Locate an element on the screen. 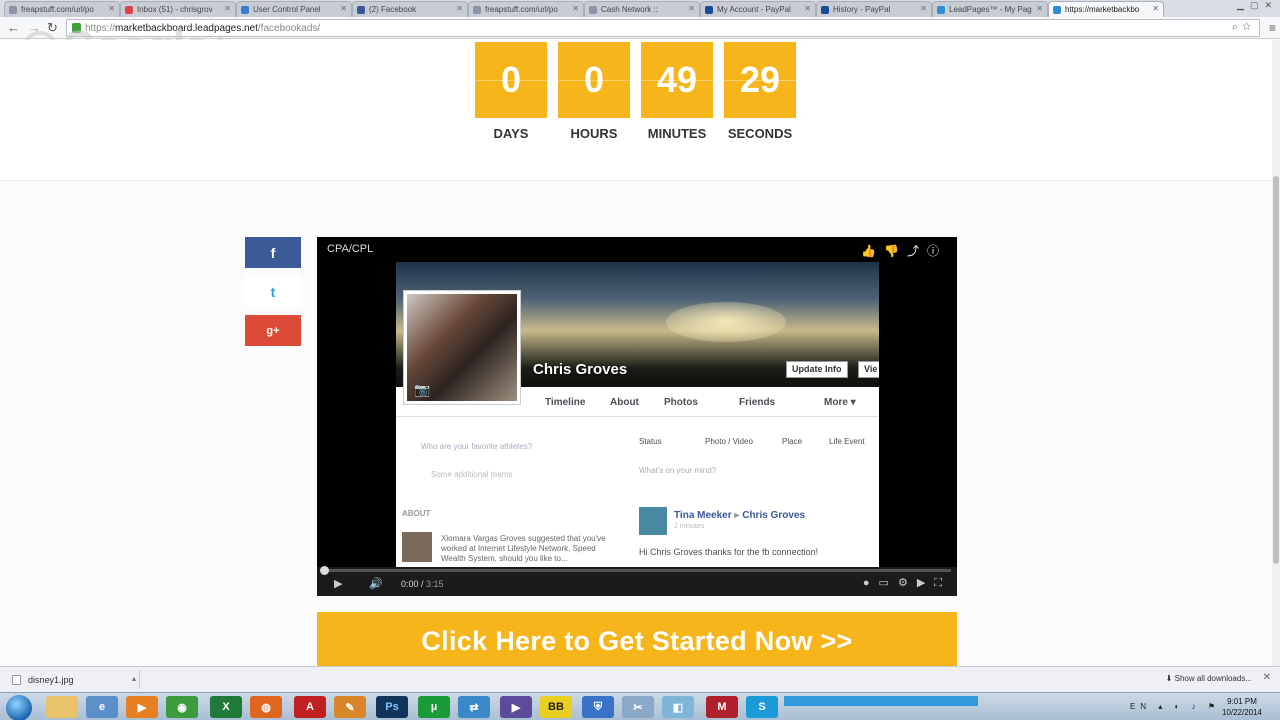 The height and width of the screenshot is (720, 1280). suggestion-avatar is located at coordinates (417, 547).